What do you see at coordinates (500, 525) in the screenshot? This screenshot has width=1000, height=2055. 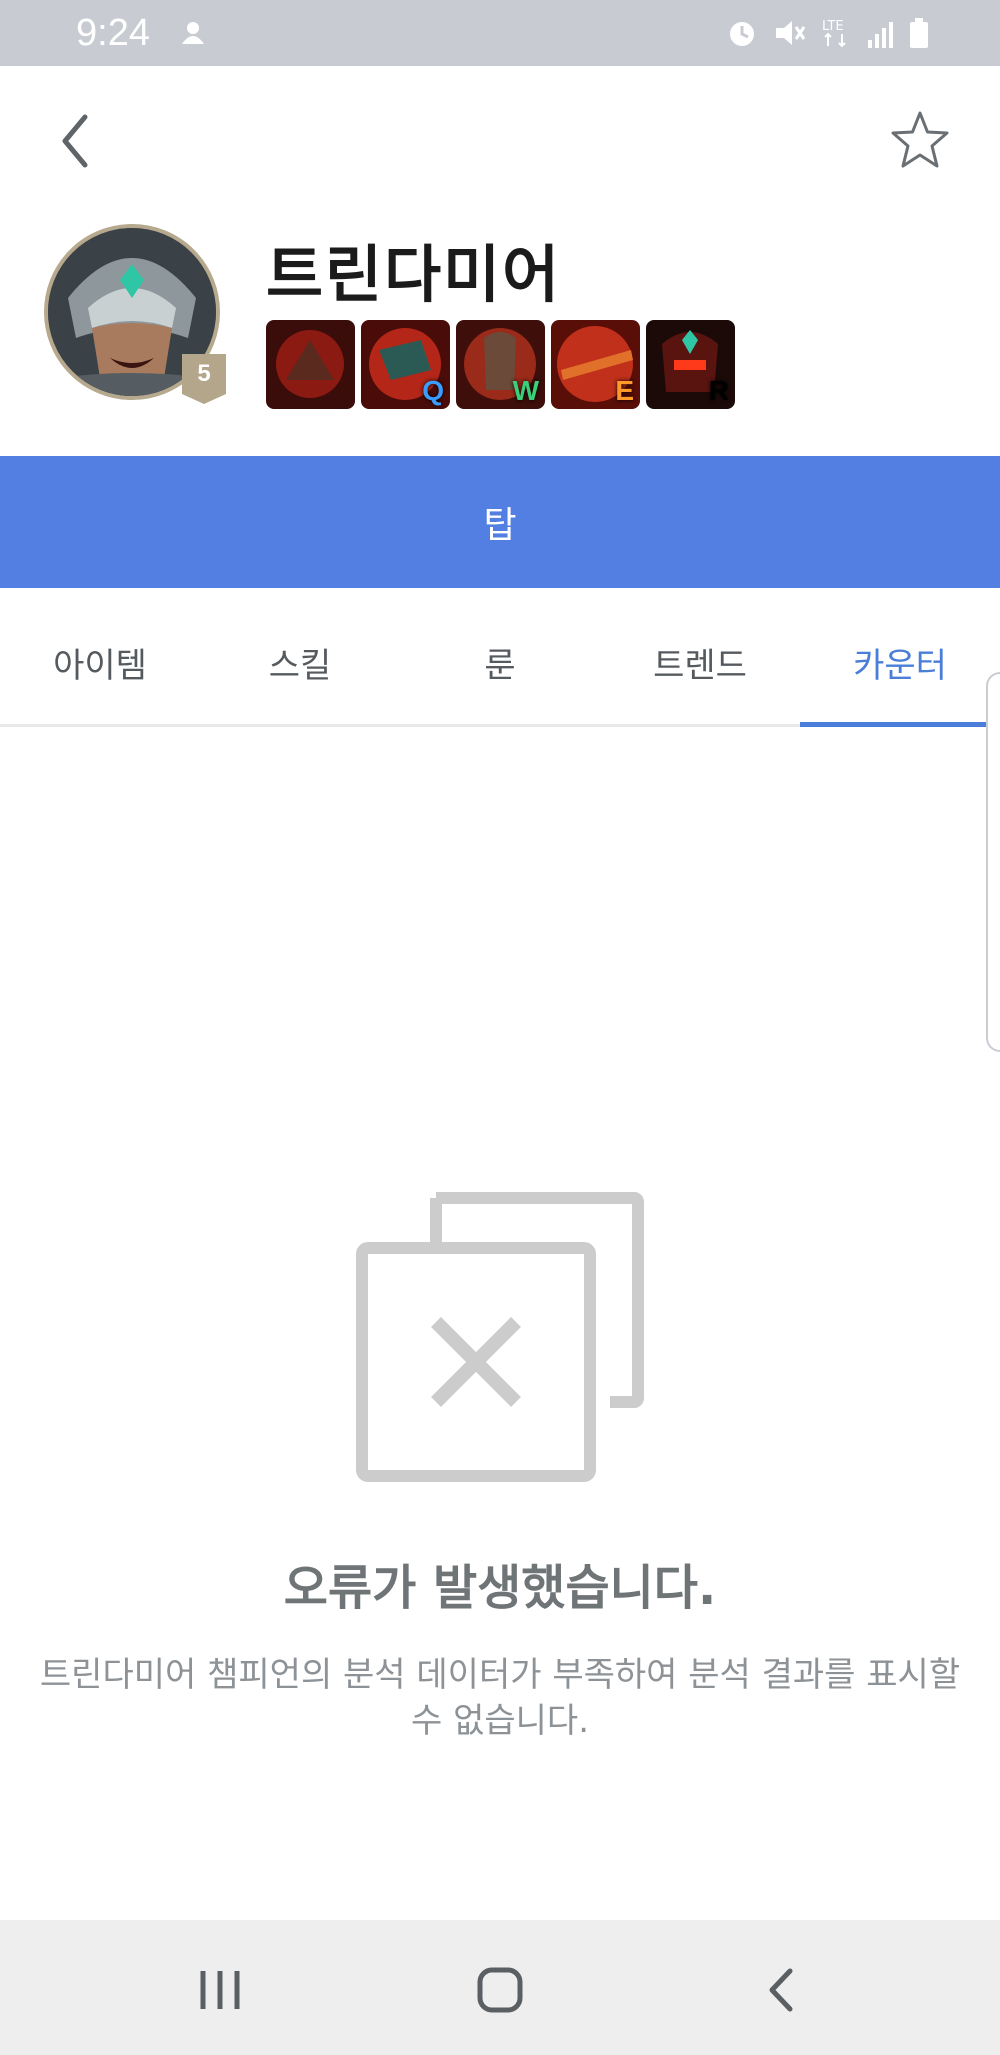 I see `role-label: 탑` at bounding box center [500, 525].